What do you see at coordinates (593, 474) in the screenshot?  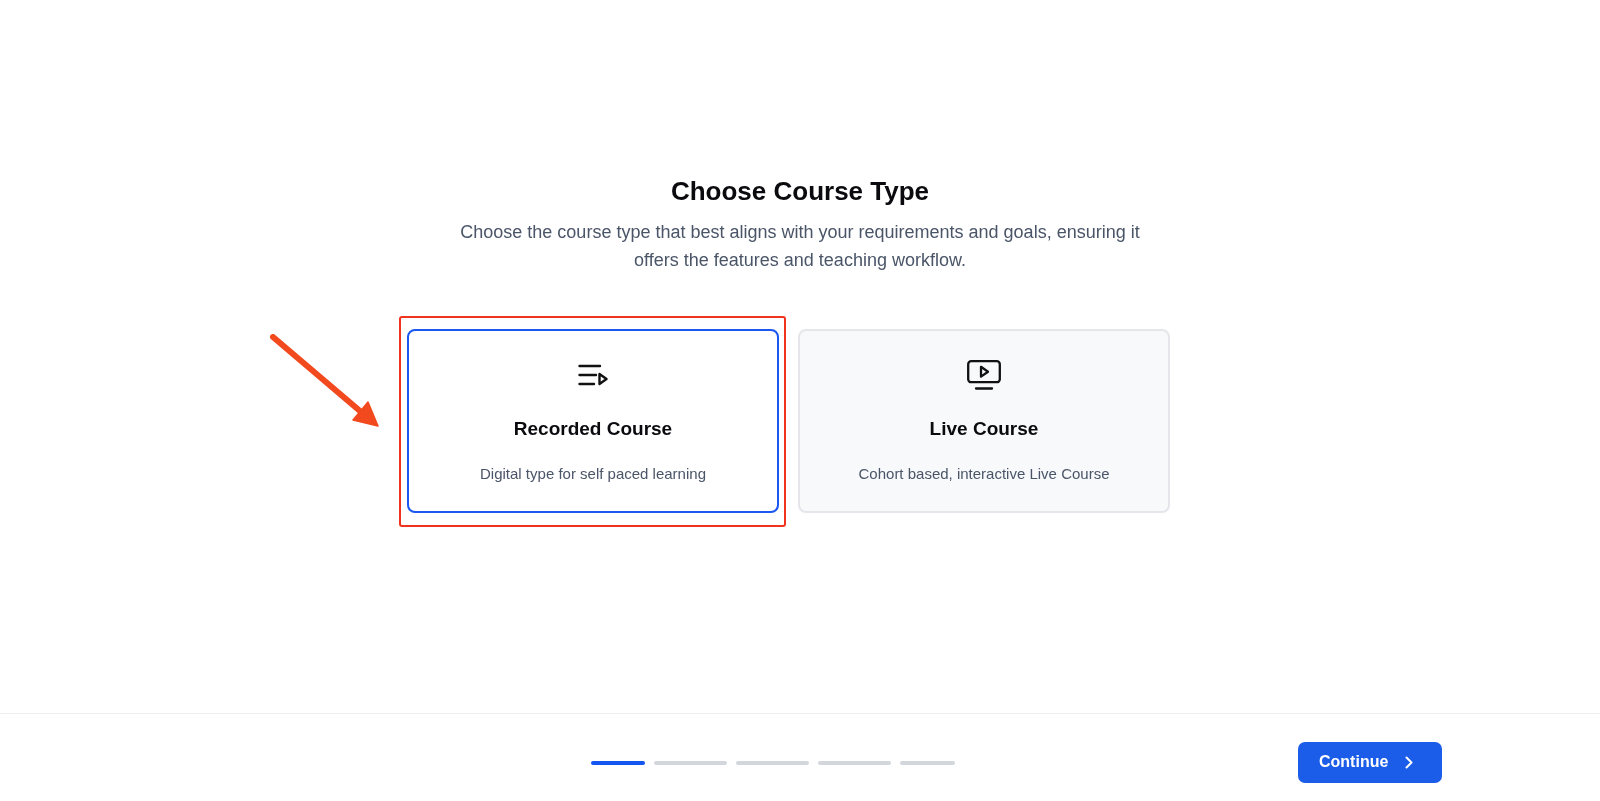 I see `card-description: Digital type for self paced learning` at bounding box center [593, 474].